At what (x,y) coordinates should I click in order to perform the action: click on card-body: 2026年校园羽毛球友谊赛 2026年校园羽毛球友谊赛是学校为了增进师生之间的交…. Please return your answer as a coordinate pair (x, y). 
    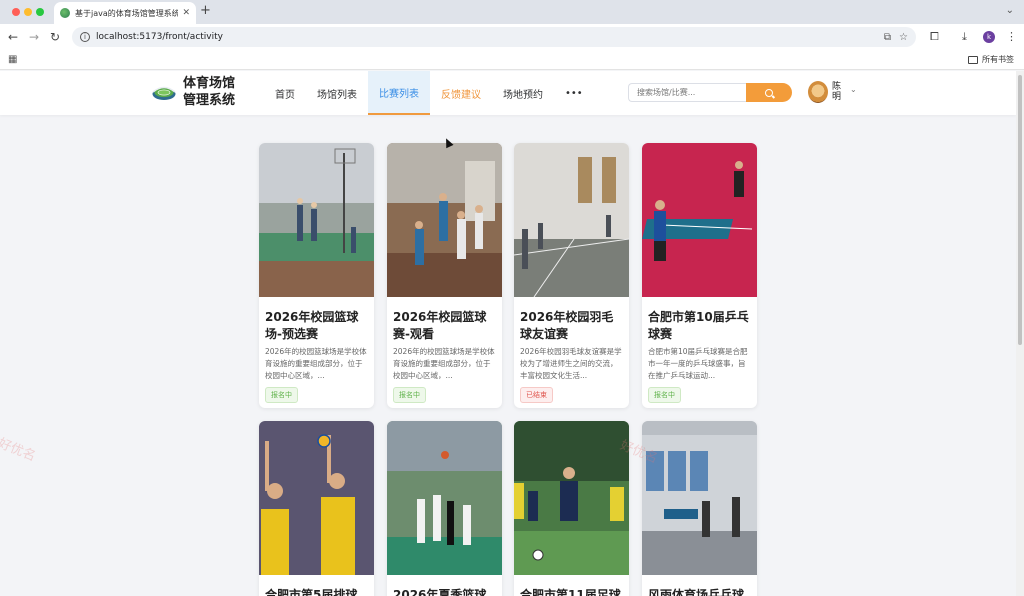
    Looking at the image, I should click on (571, 352).